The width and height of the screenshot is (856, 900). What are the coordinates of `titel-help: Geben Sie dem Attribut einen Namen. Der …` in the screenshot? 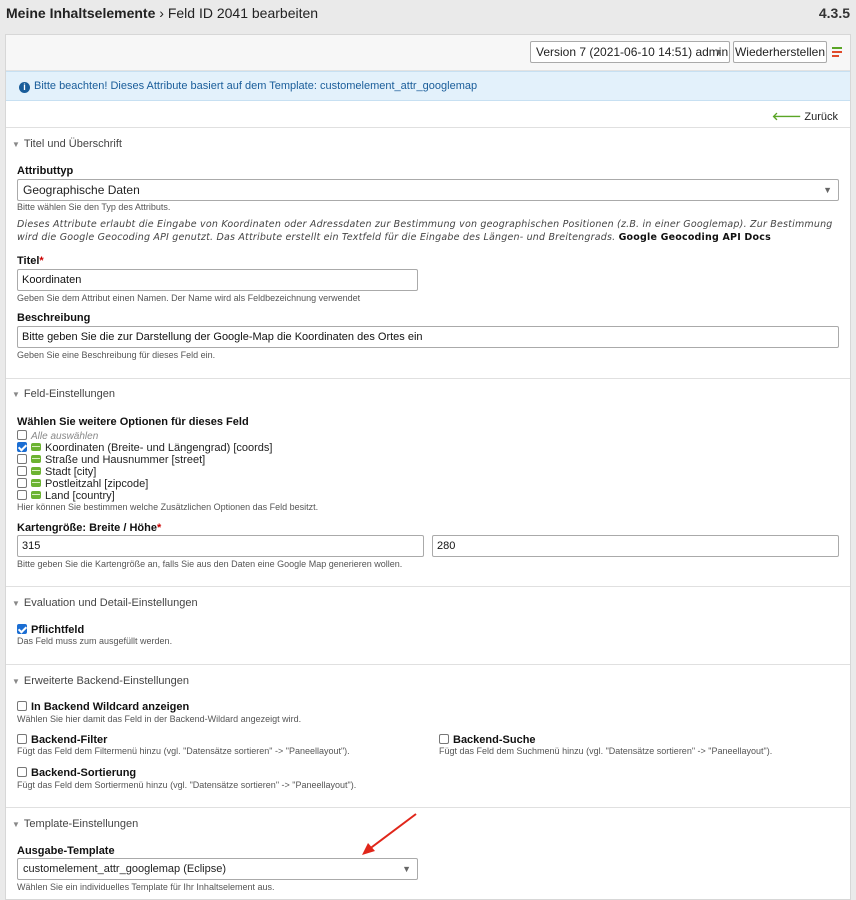 It's located at (189, 298).